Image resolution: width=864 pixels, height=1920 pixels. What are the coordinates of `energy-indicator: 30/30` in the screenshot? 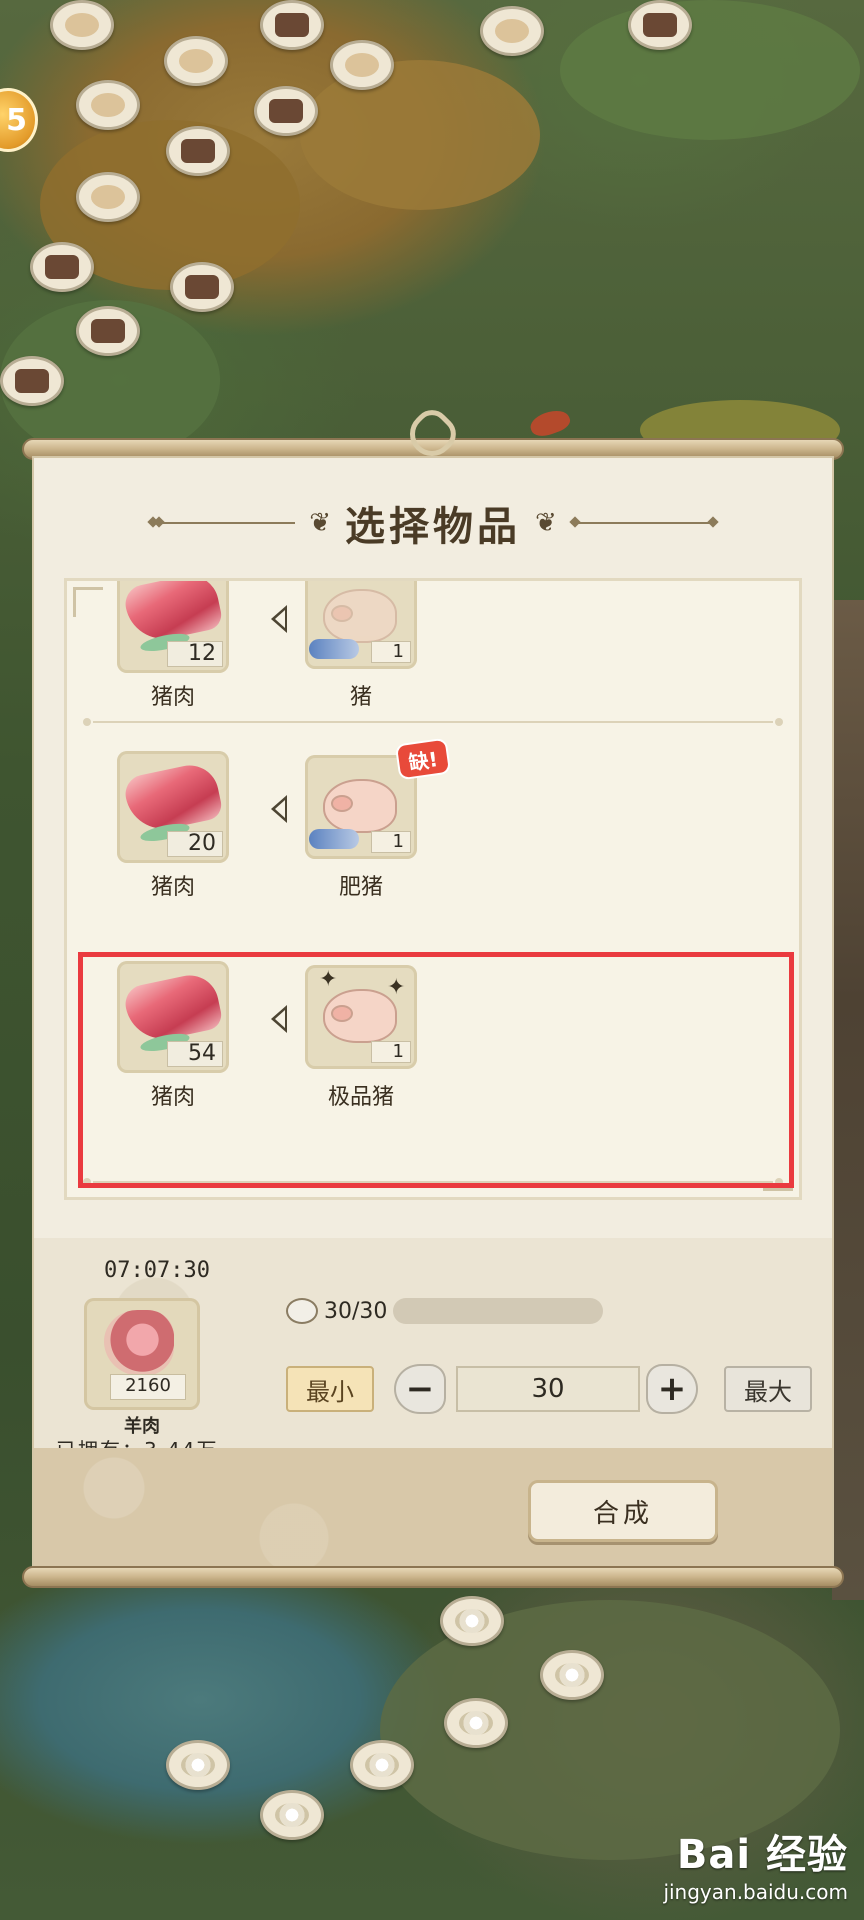 It's located at (445, 1311).